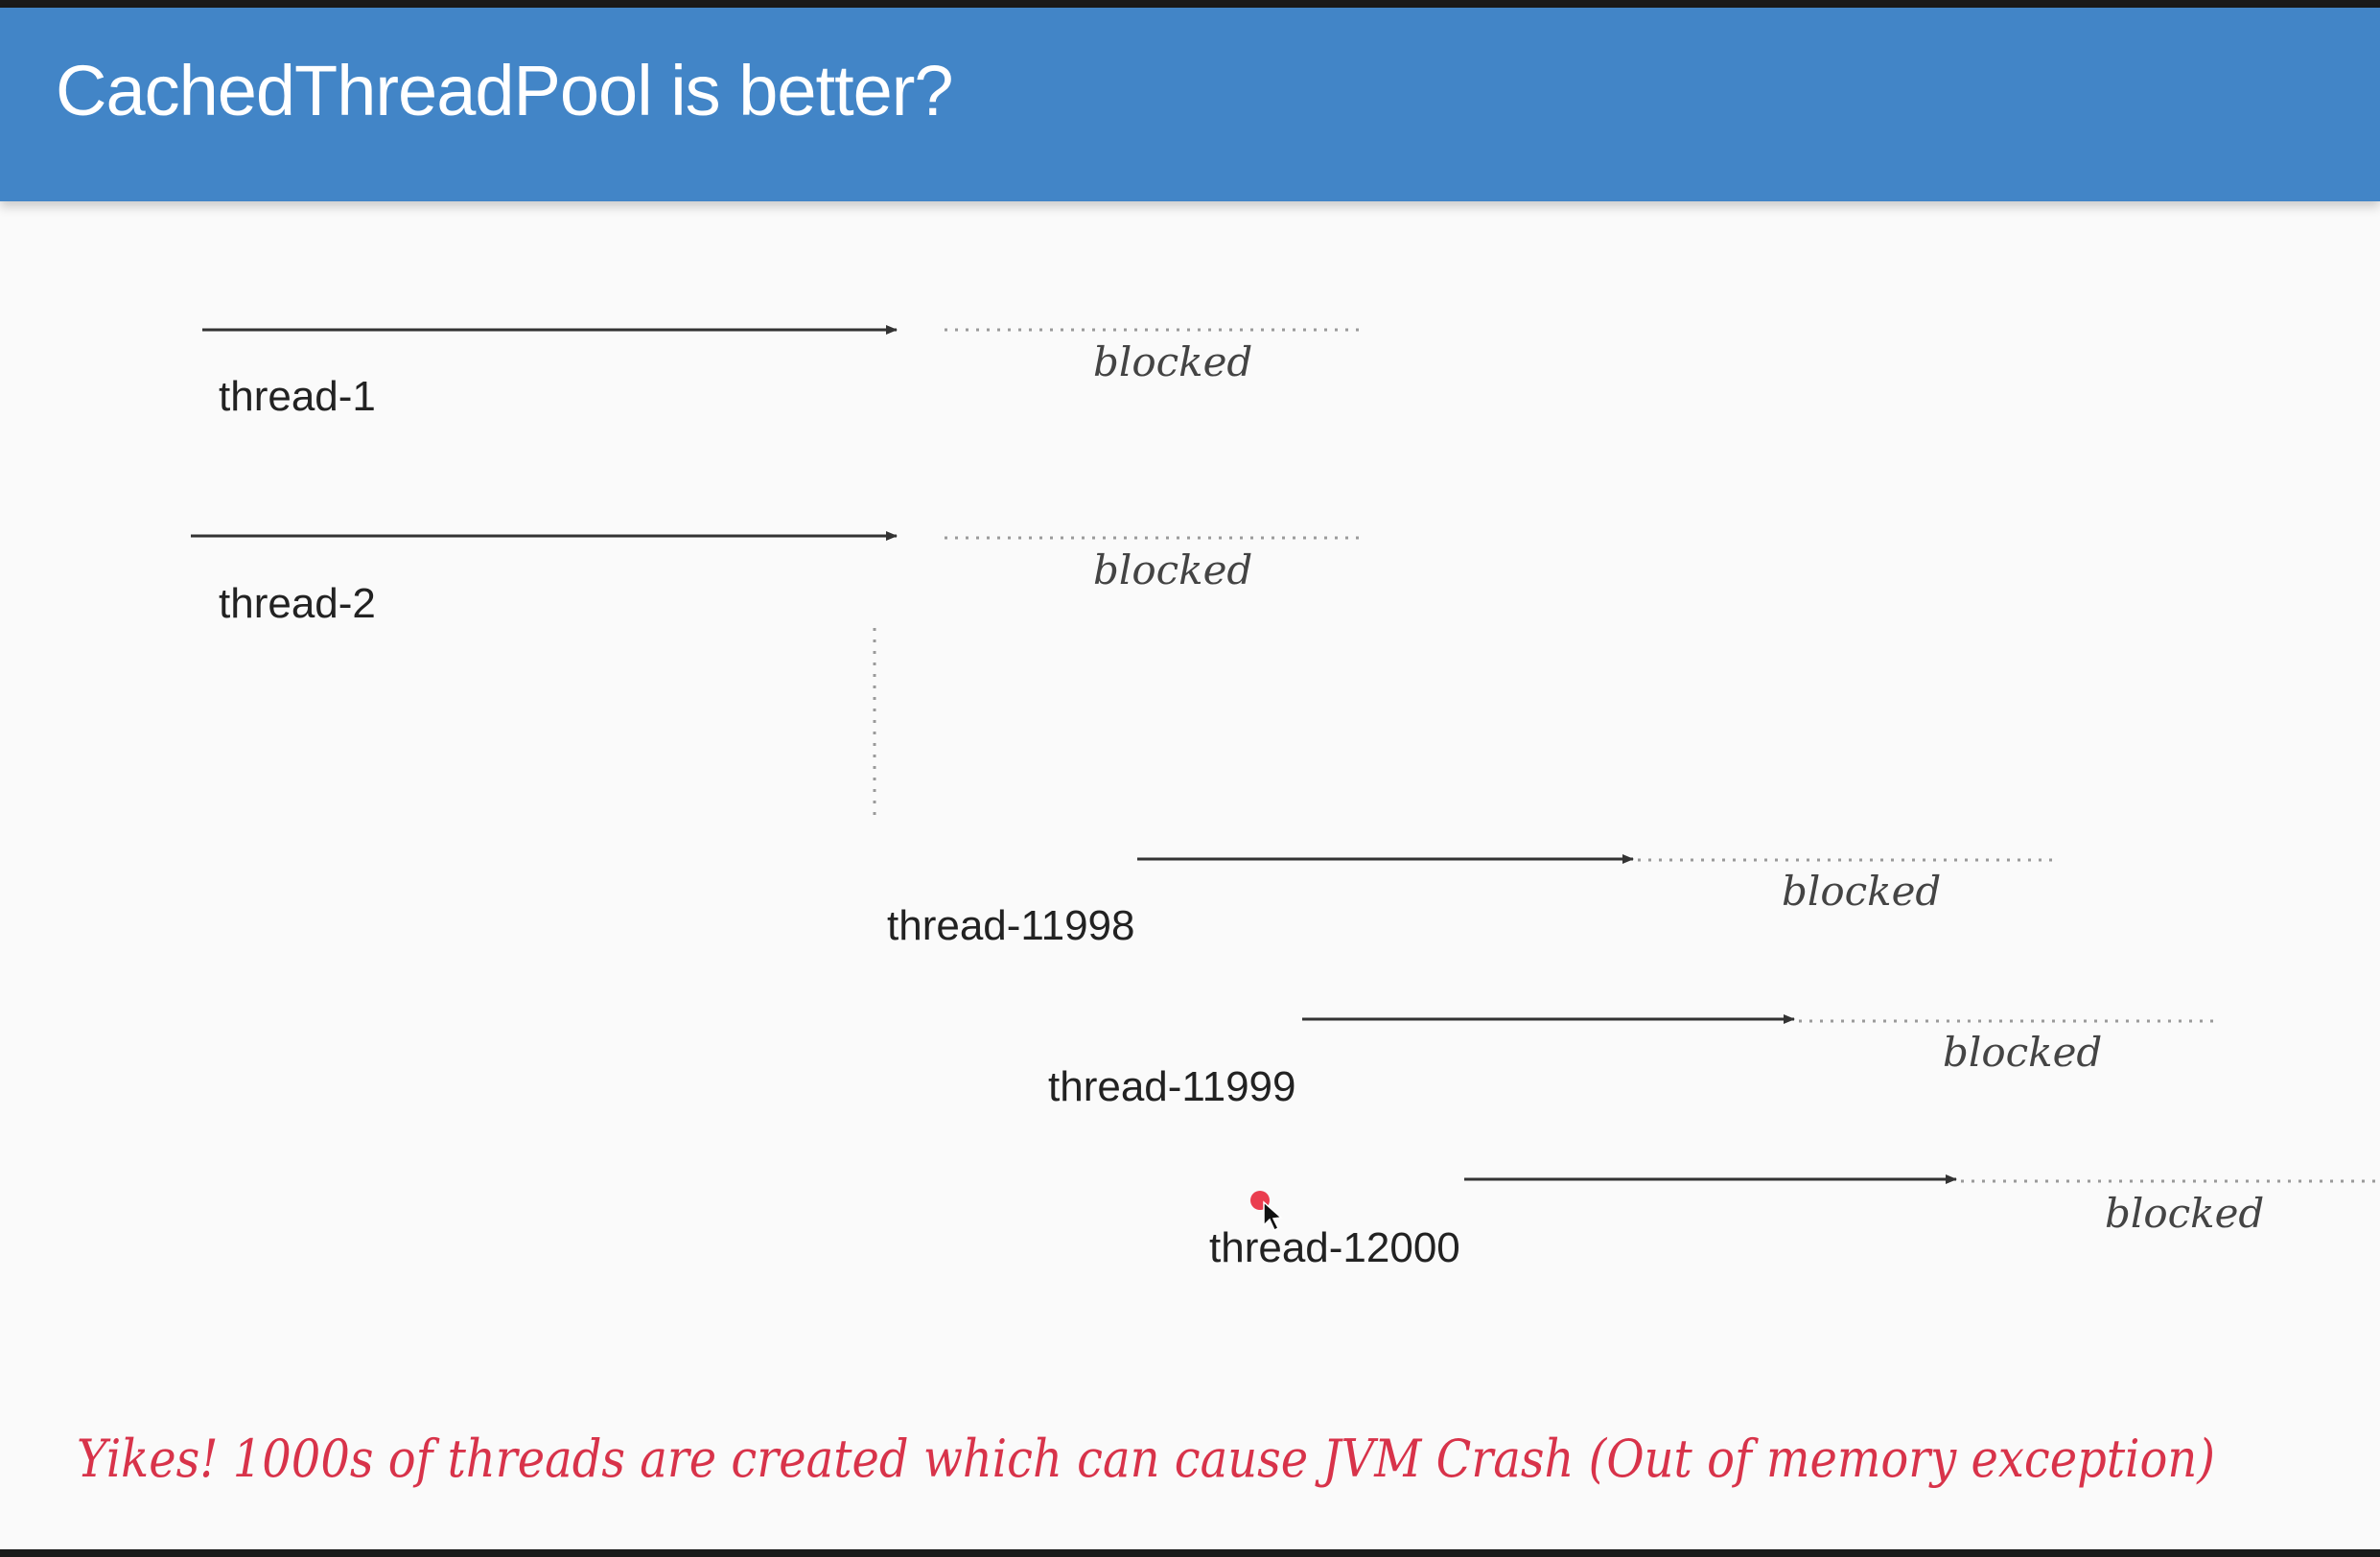 The width and height of the screenshot is (2380, 1557). What do you see at coordinates (777, 579) in the screenshot?
I see `thread-row-2: blocked thread-2` at bounding box center [777, 579].